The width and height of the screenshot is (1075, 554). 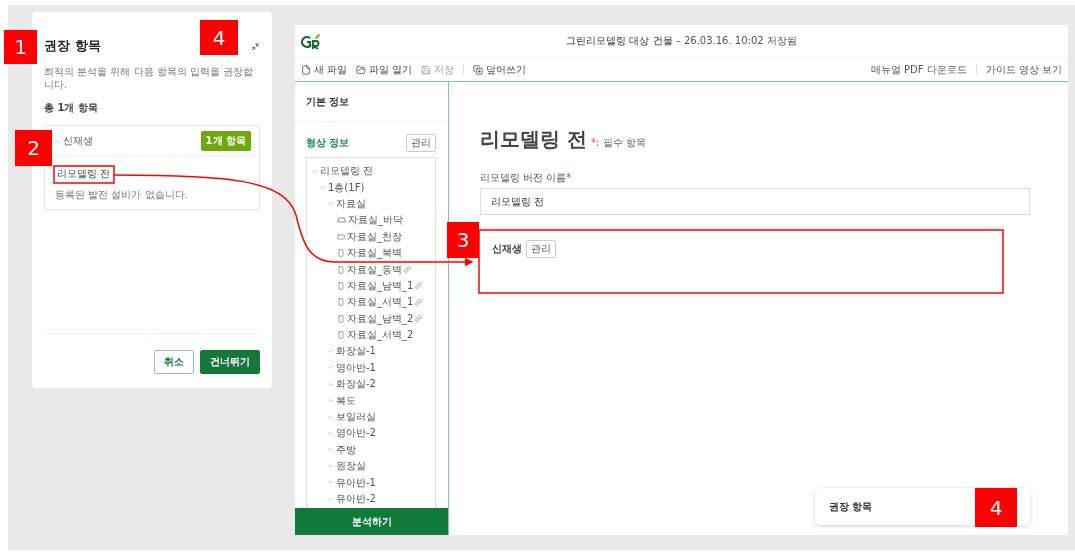 What do you see at coordinates (463, 240) in the screenshot?
I see `callout-number: 3` at bounding box center [463, 240].